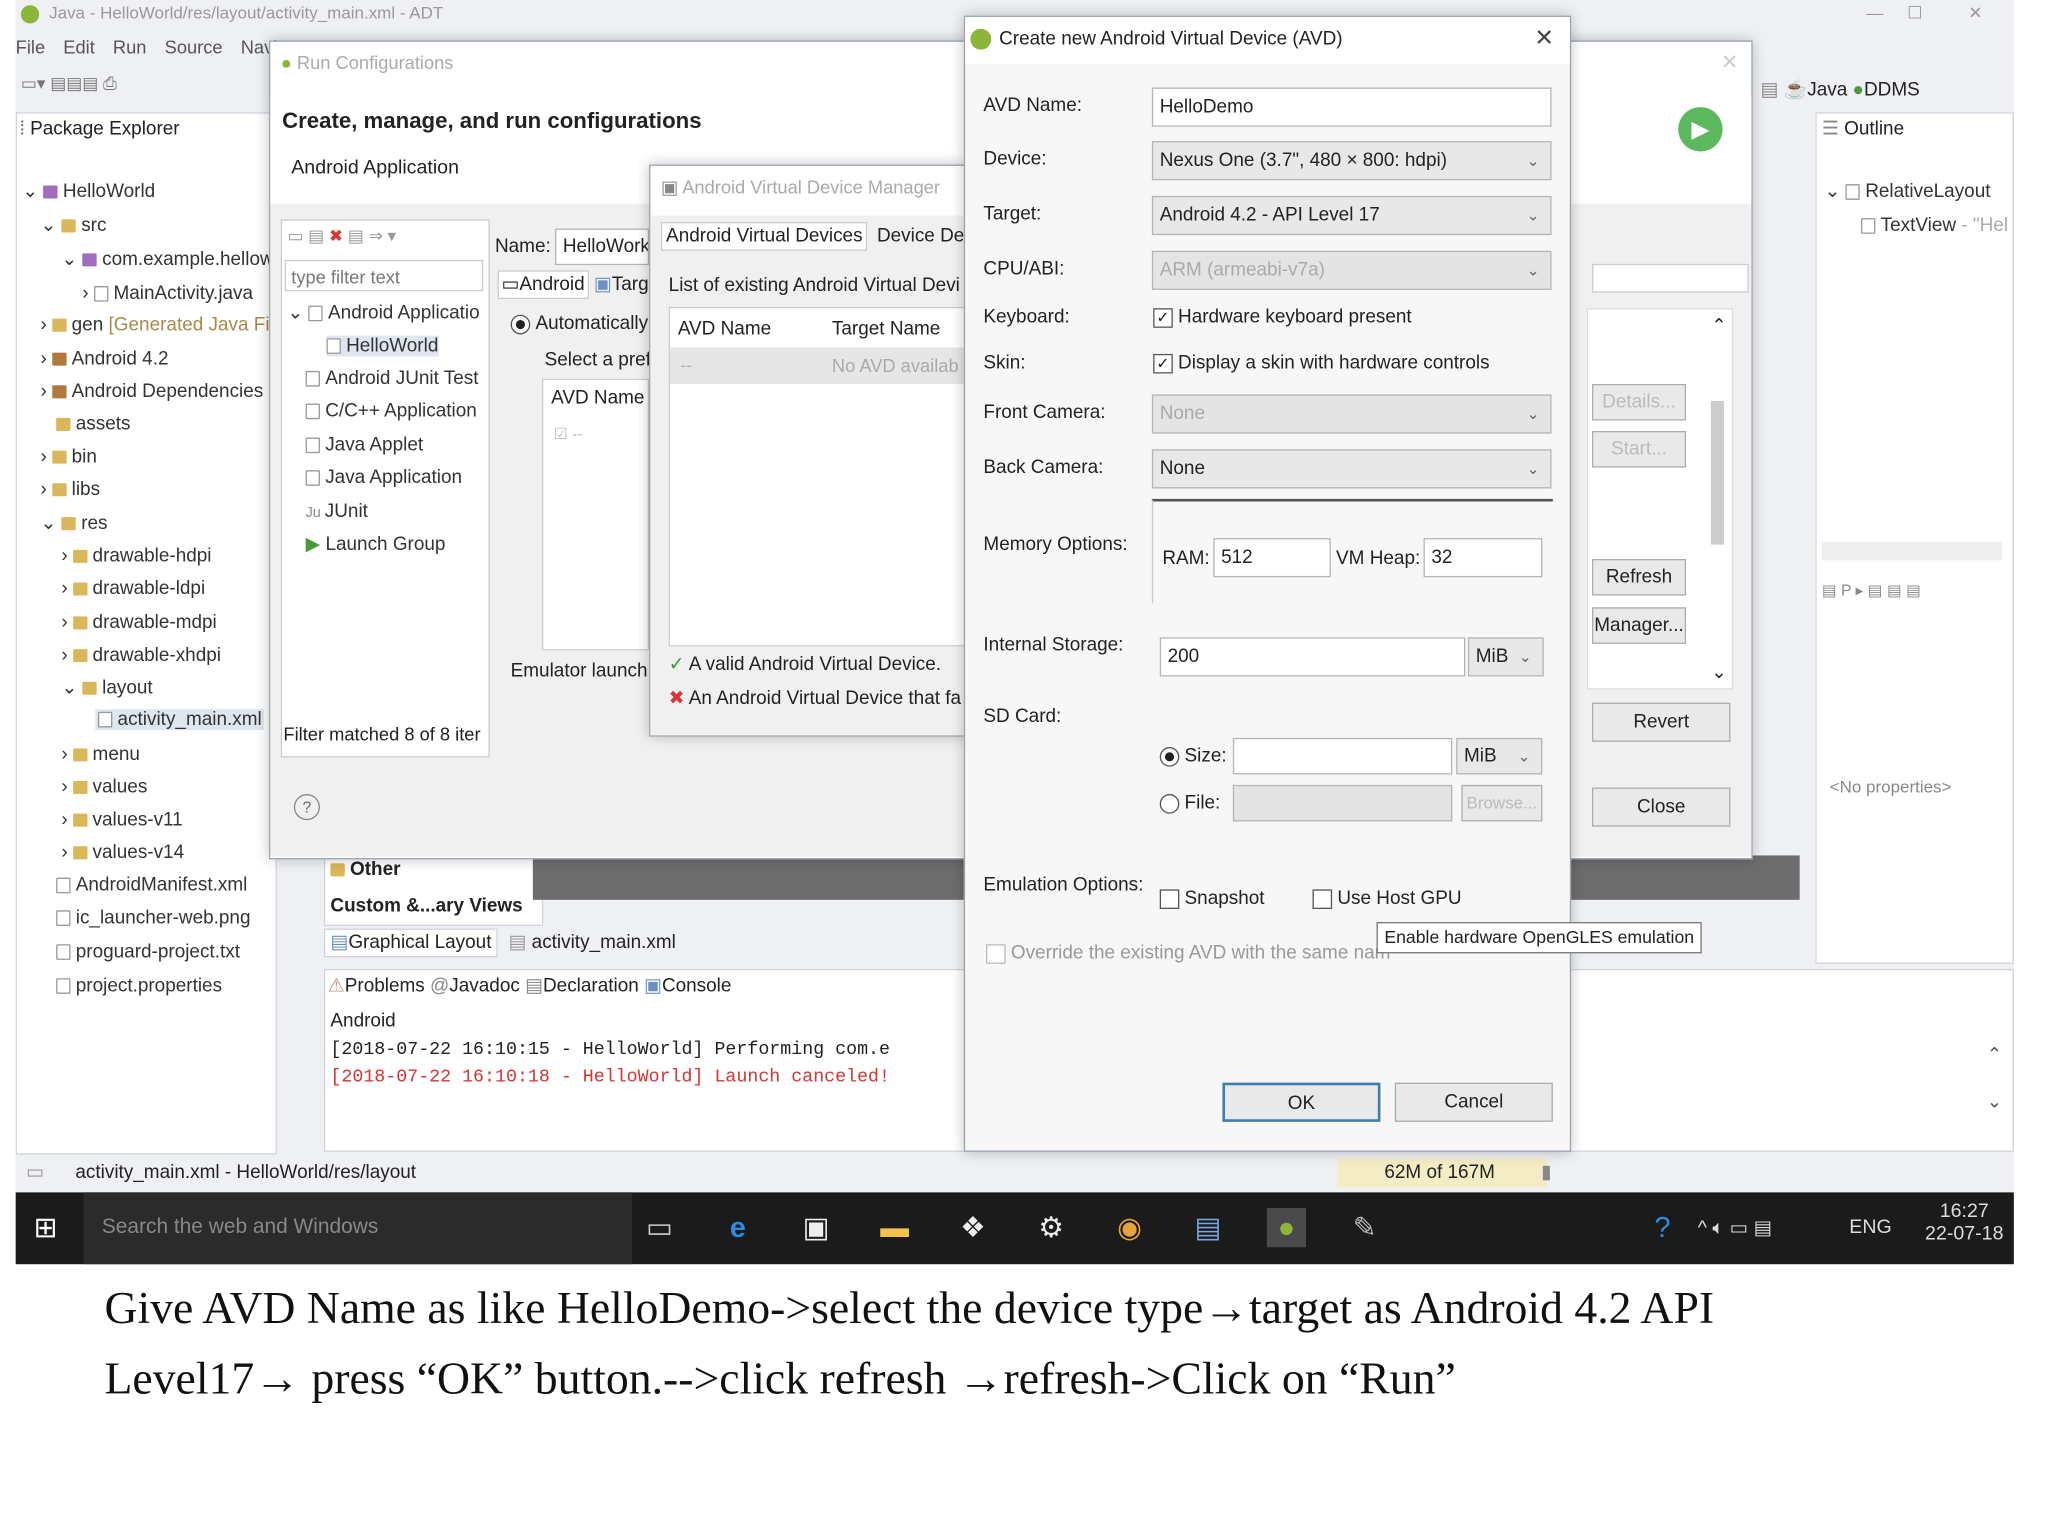  What do you see at coordinates (1193, 756) in the screenshot?
I see `sdcard-size-radio: Size:` at bounding box center [1193, 756].